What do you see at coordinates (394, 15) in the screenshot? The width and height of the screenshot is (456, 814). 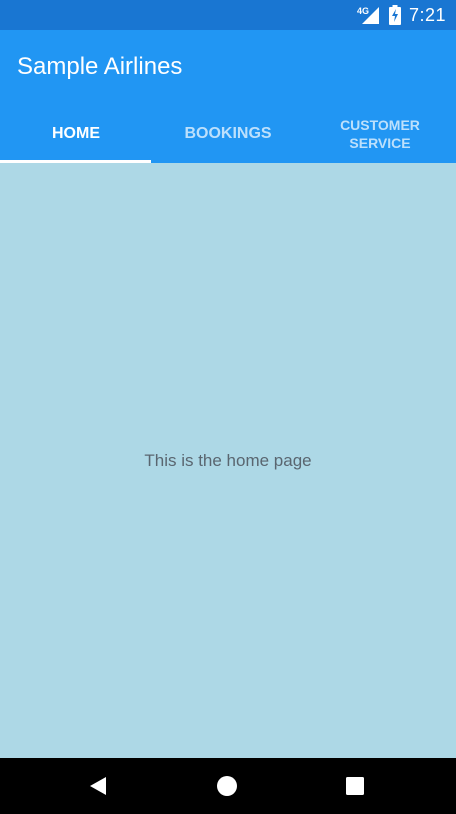 I see `battery-icon` at bounding box center [394, 15].